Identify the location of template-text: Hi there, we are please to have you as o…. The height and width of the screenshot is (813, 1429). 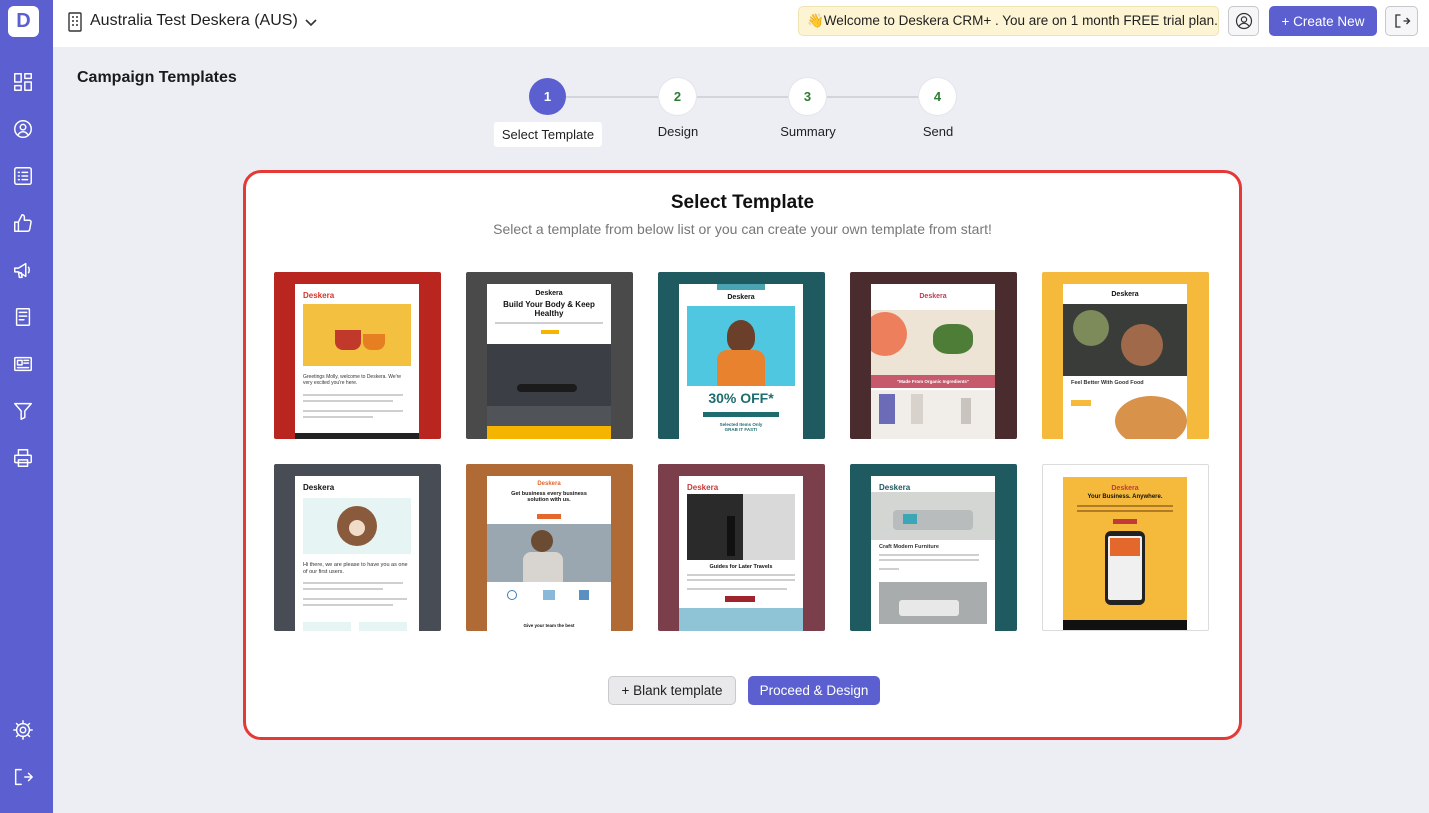
(355, 568).